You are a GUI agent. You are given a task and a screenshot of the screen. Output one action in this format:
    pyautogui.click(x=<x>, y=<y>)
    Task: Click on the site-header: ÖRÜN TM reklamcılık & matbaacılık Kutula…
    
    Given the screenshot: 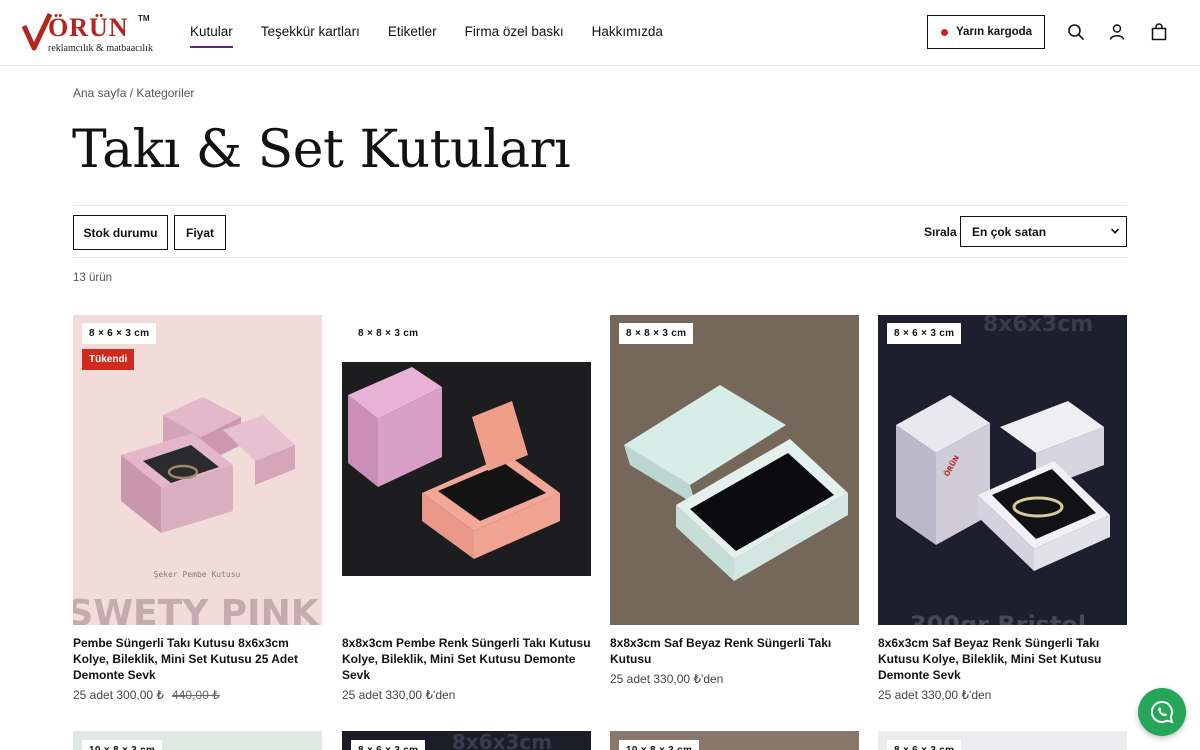 What is the action you would take?
    pyautogui.click(x=600, y=33)
    